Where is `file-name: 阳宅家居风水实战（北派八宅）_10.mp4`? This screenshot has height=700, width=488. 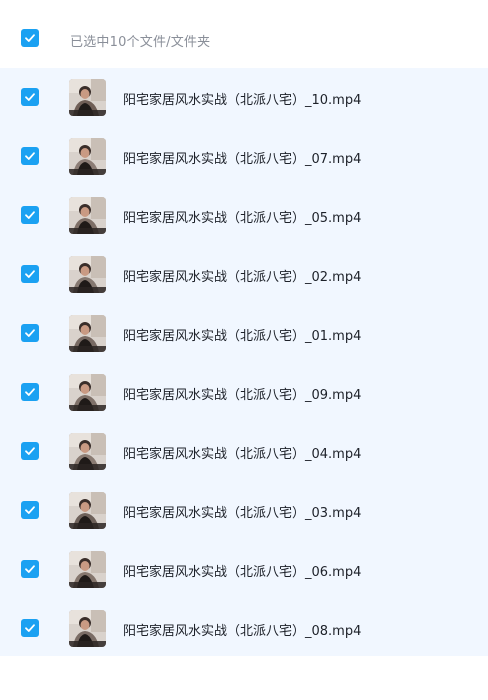
file-name: 阳宅家居风水实战（北派八宅）_10.mp4 is located at coordinates (242, 100).